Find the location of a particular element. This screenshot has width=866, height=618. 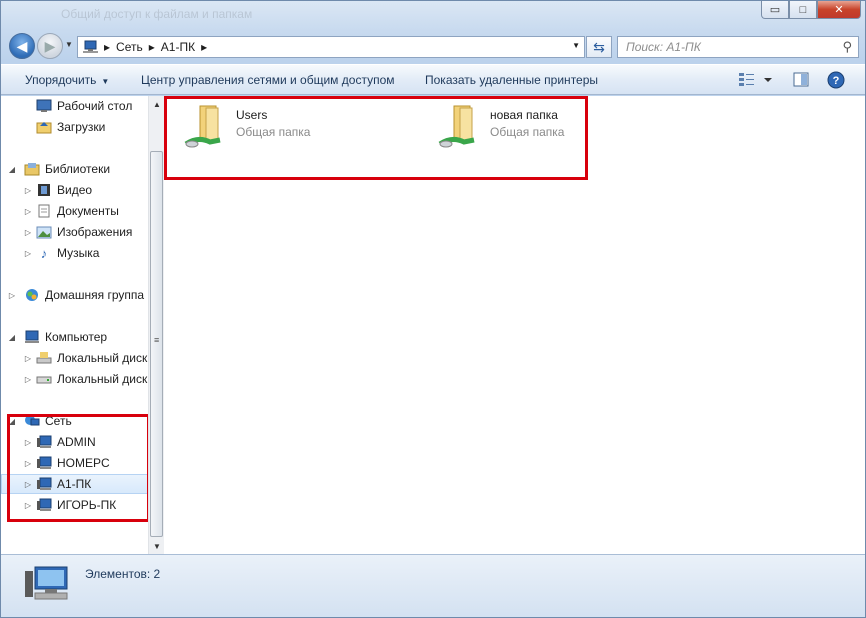

back-arrow-icon: ◀ is located at coordinates (22, 45).